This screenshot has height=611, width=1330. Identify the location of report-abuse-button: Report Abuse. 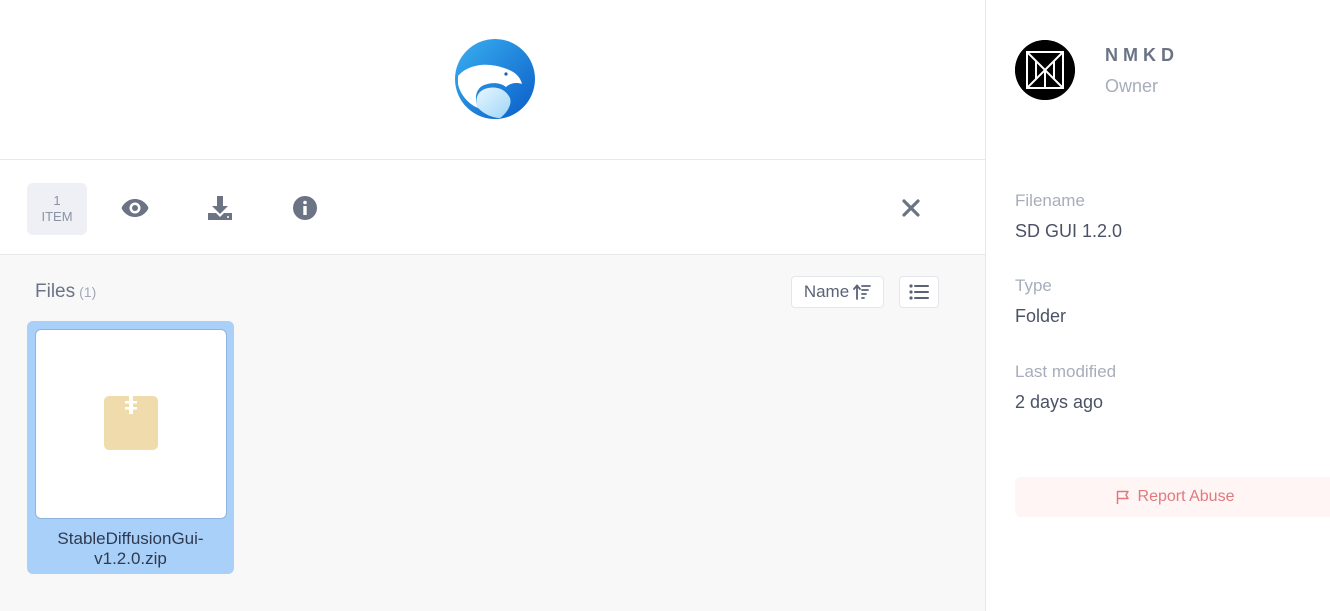
(1172, 497).